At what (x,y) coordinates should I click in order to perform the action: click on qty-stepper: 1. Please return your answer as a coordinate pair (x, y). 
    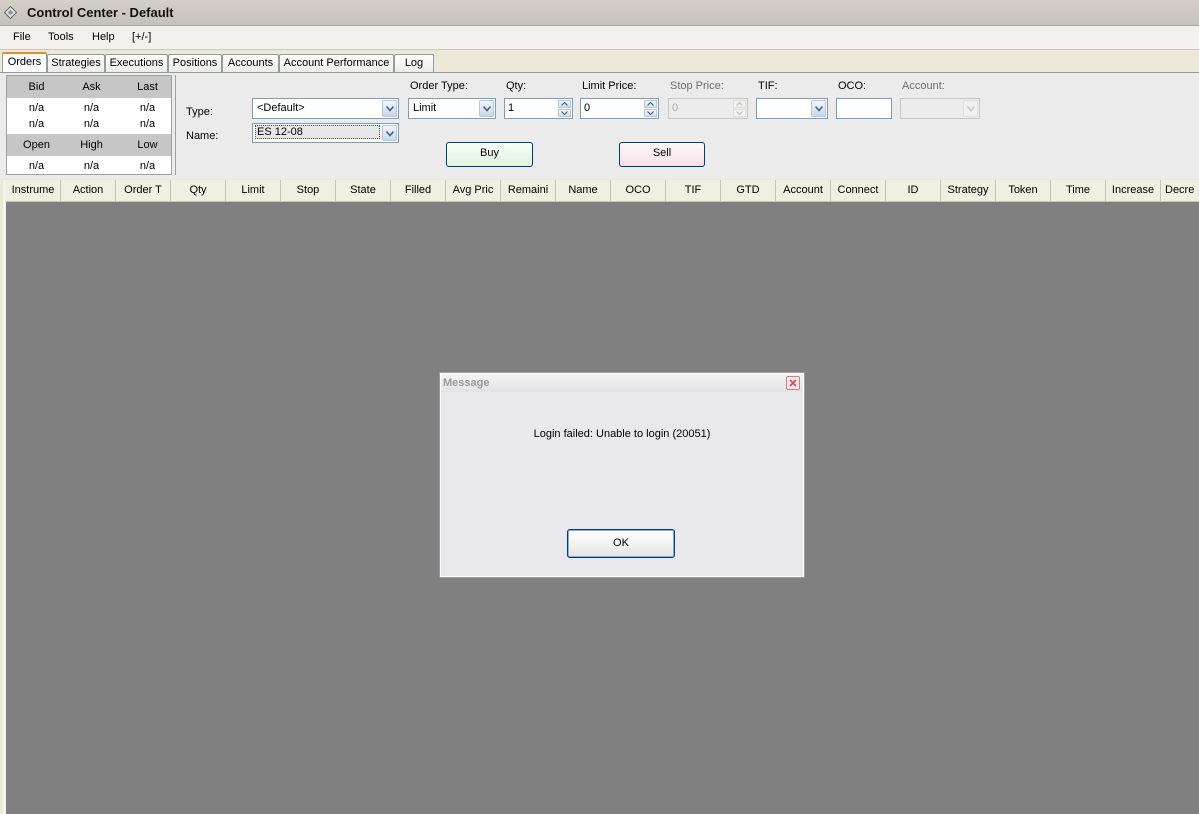
    Looking at the image, I should click on (538, 108).